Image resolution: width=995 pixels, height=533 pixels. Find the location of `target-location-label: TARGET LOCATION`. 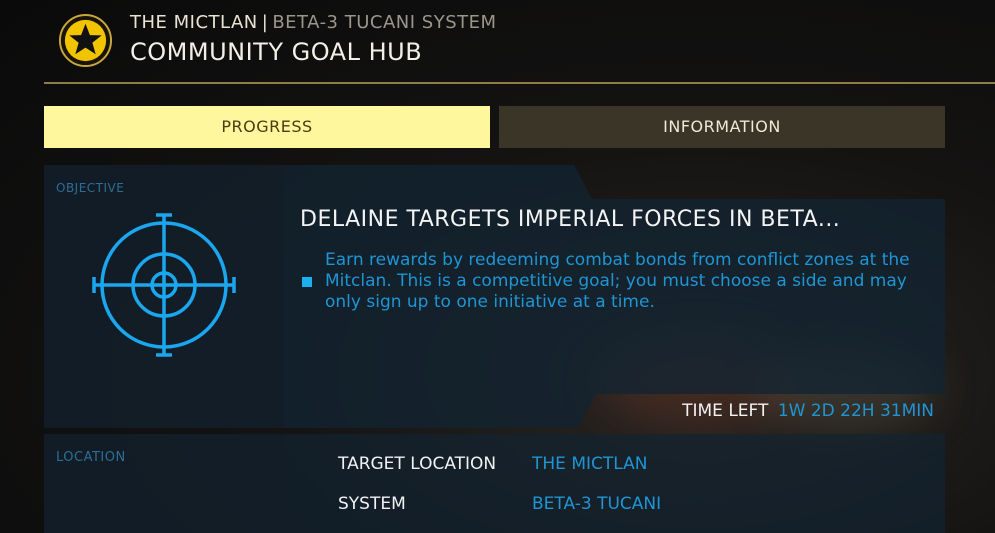

target-location-label: TARGET LOCATION is located at coordinates (417, 464).